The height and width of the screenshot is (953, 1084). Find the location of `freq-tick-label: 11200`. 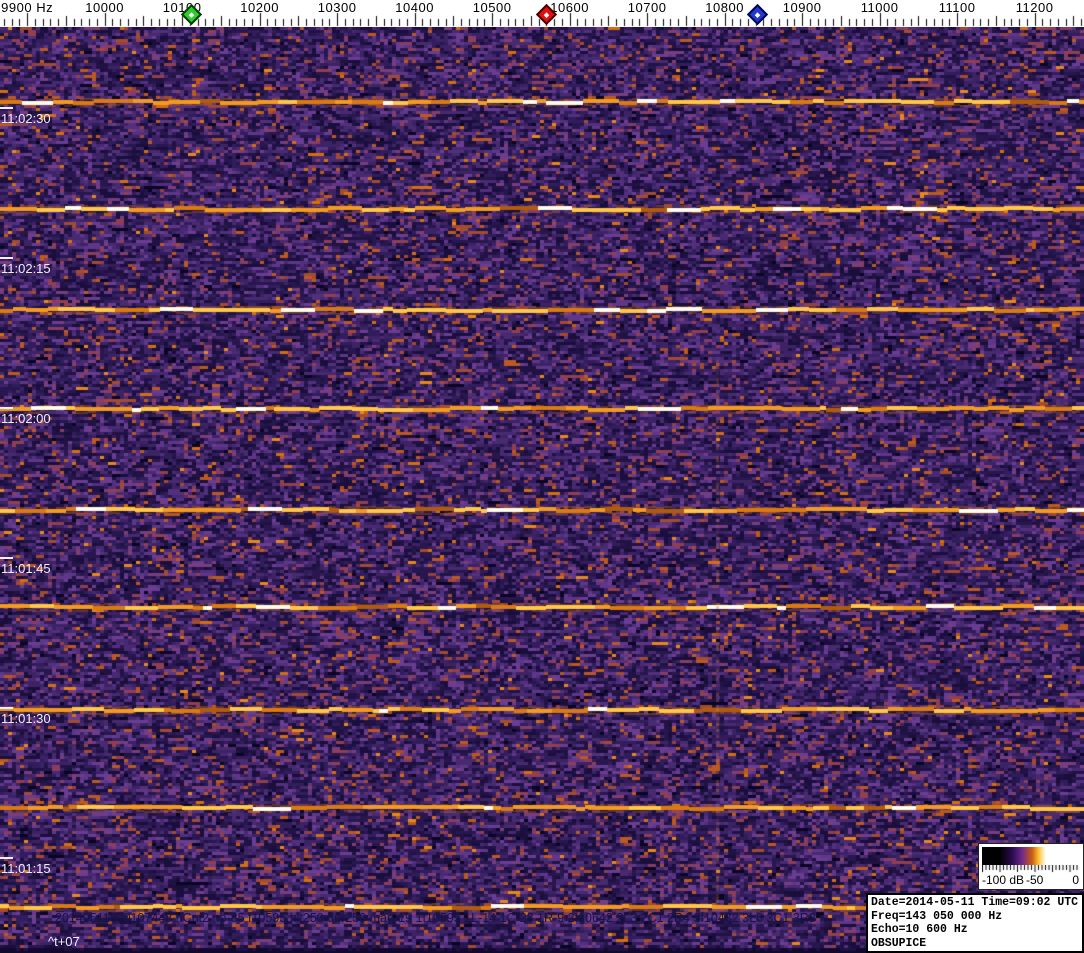

freq-tick-label: 11200 is located at coordinates (1034, 7).